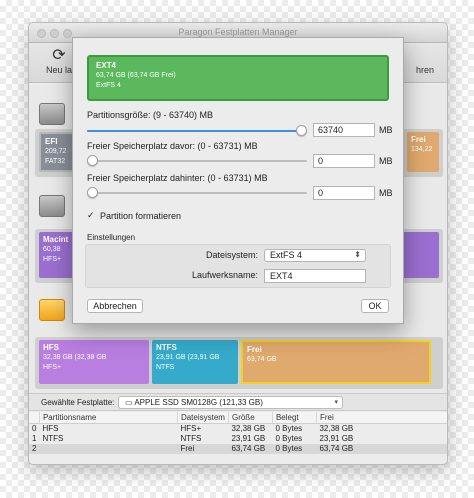 The height and width of the screenshot is (498, 474). What do you see at coordinates (238, 32) in the screenshot?
I see `window-title: Paragon Festplatten Manager` at bounding box center [238, 32].